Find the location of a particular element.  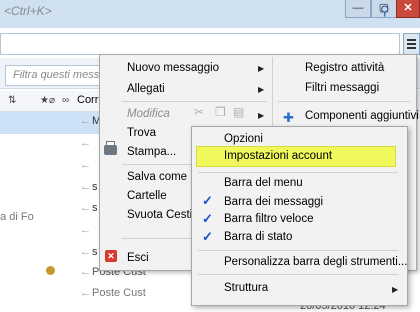

close-icon: ✕ is located at coordinates (408, 9).